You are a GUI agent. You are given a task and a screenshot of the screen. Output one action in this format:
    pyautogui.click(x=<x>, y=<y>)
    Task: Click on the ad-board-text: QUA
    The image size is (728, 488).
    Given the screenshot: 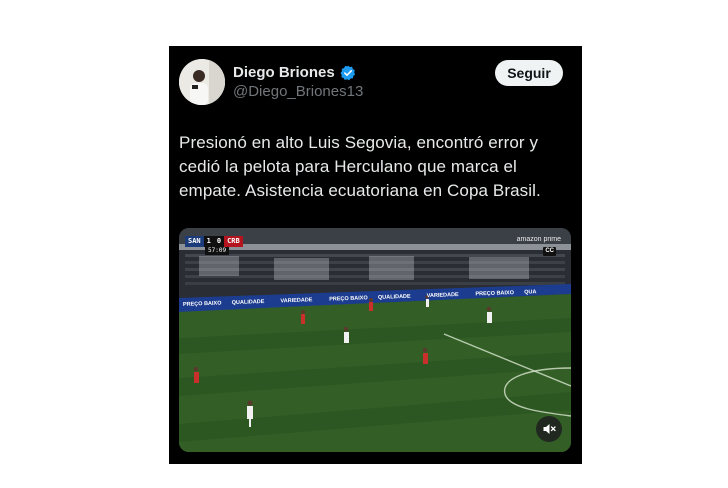 What is the action you would take?
    pyautogui.click(x=530, y=292)
    